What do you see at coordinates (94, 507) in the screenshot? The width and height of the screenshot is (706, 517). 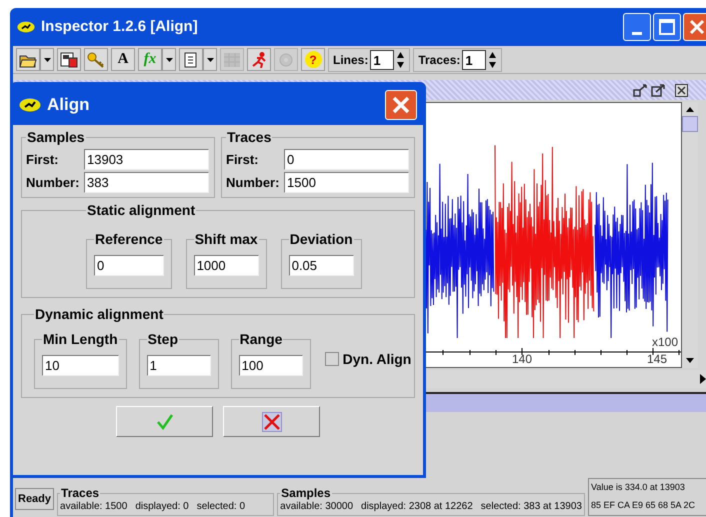 I see `status-text: available: 1500` at bounding box center [94, 507].